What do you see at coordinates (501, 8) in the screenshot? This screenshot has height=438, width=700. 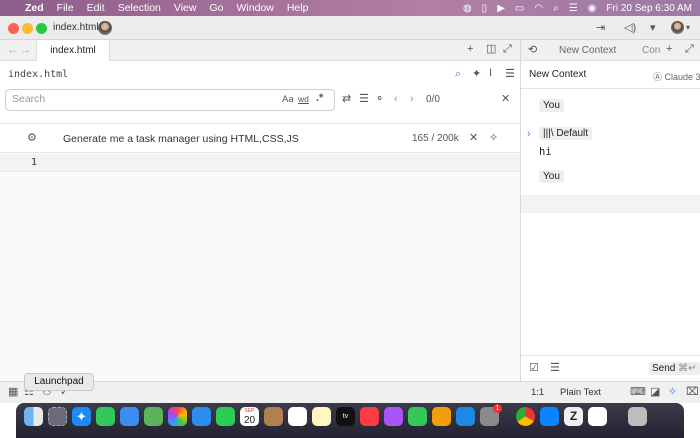 I see `play-icon: ▶` at bounding box center [501, 8].